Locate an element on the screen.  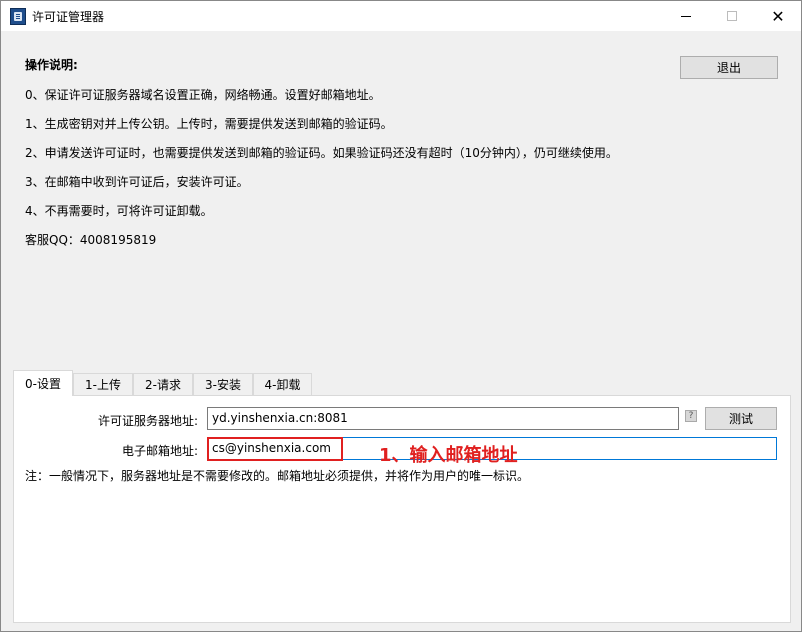
minimize-button is located at coordinates (686, 16).